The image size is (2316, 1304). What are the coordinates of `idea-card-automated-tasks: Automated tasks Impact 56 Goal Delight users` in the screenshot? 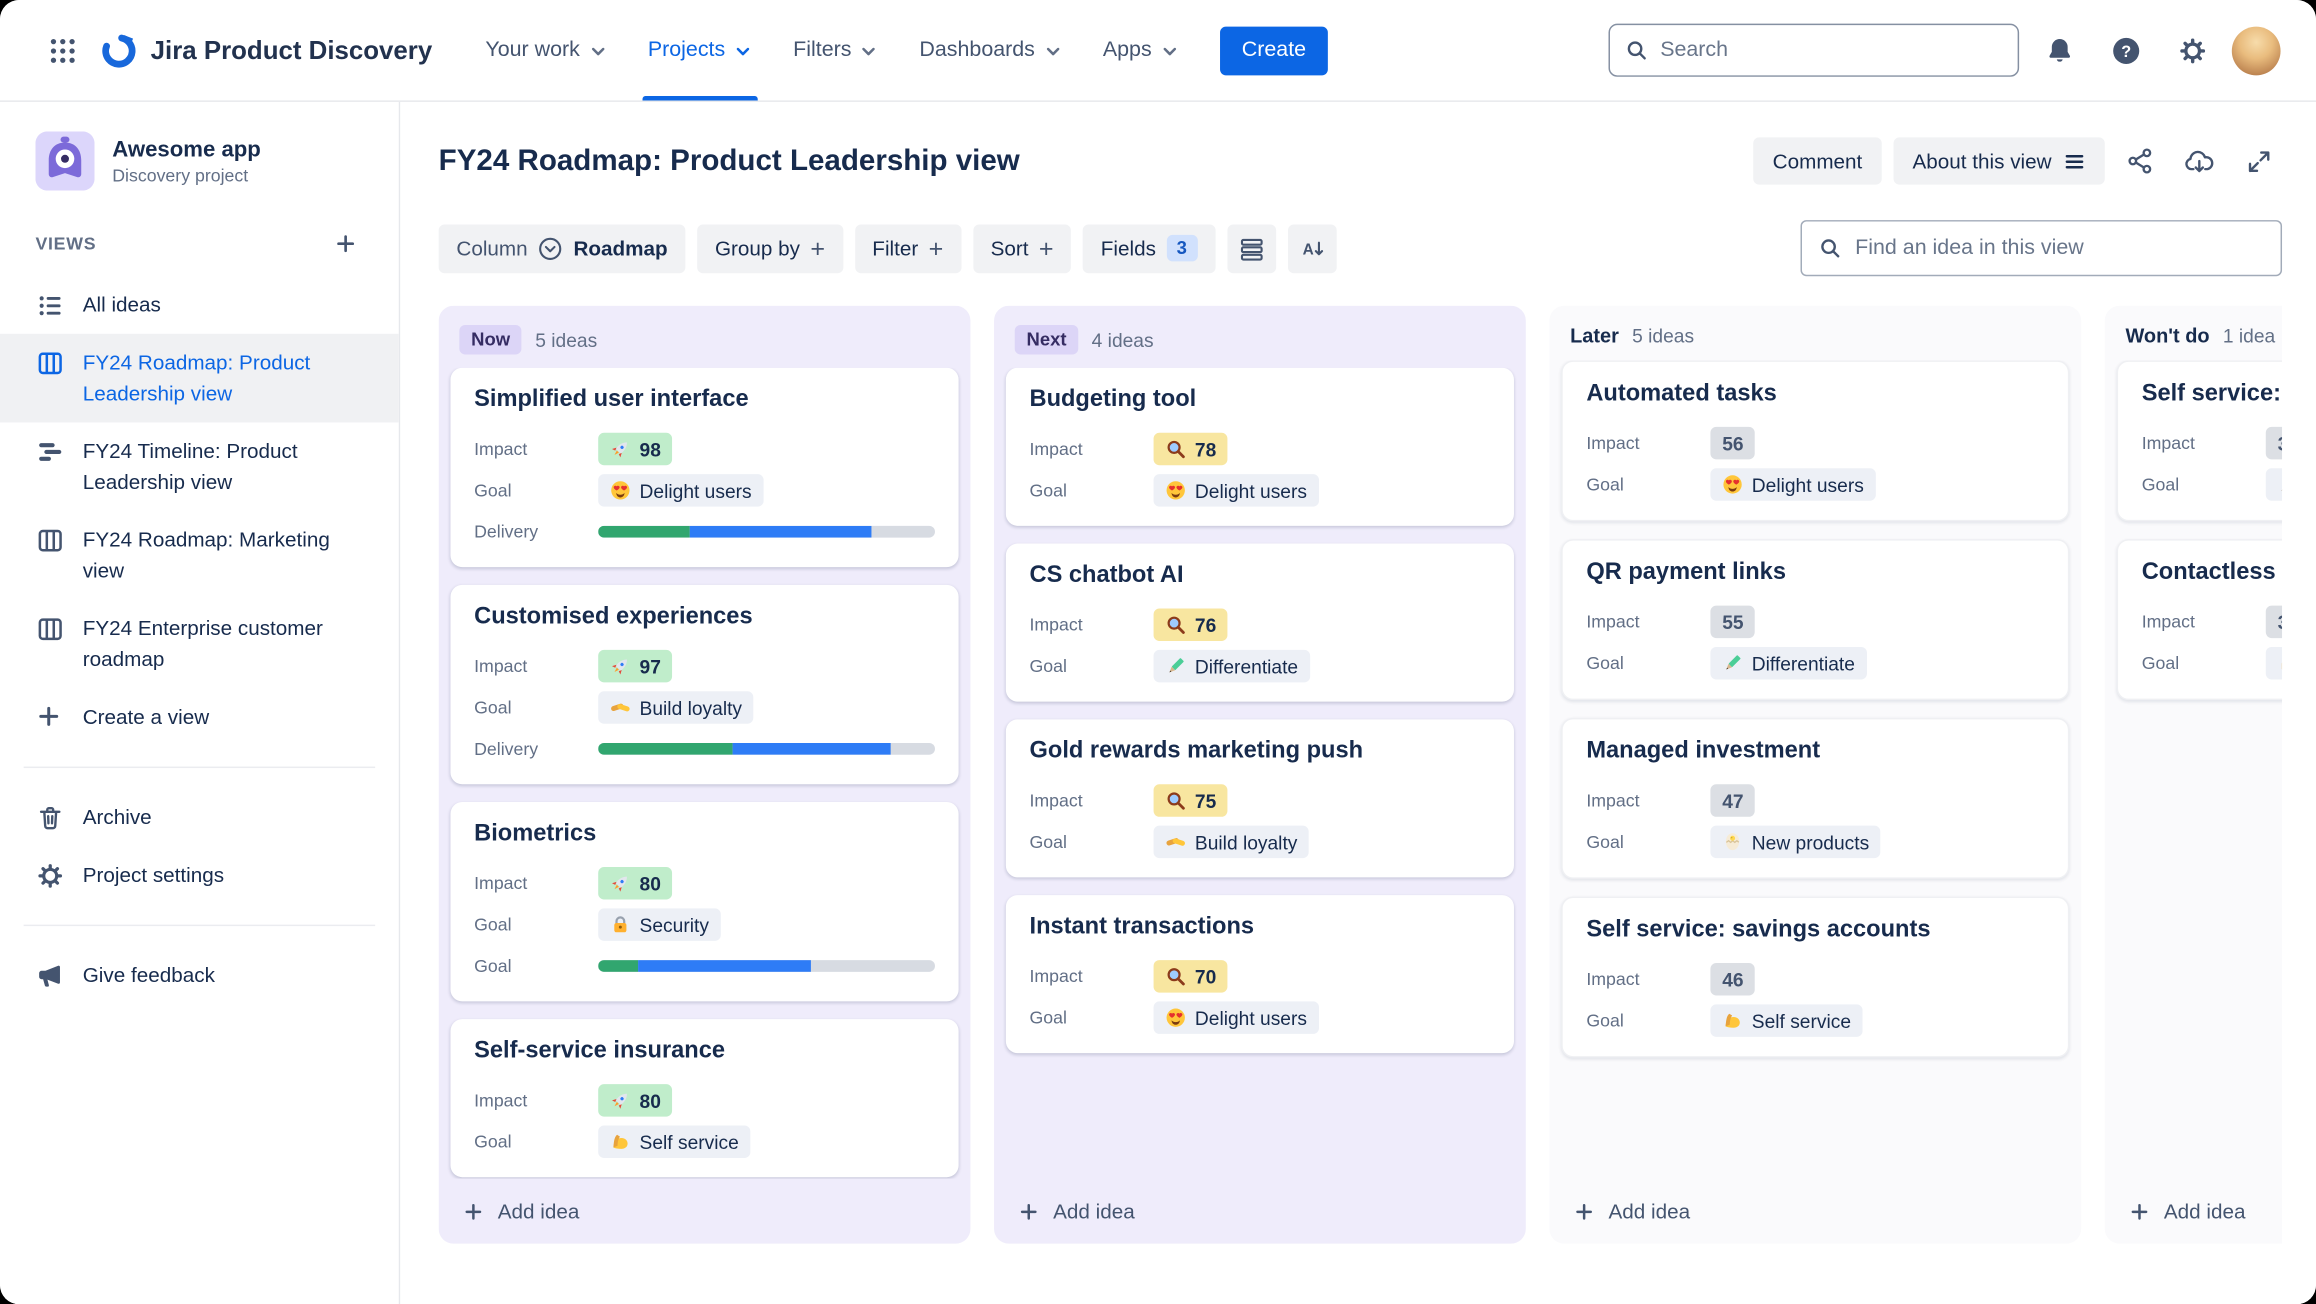 It's located at (1815, 441).